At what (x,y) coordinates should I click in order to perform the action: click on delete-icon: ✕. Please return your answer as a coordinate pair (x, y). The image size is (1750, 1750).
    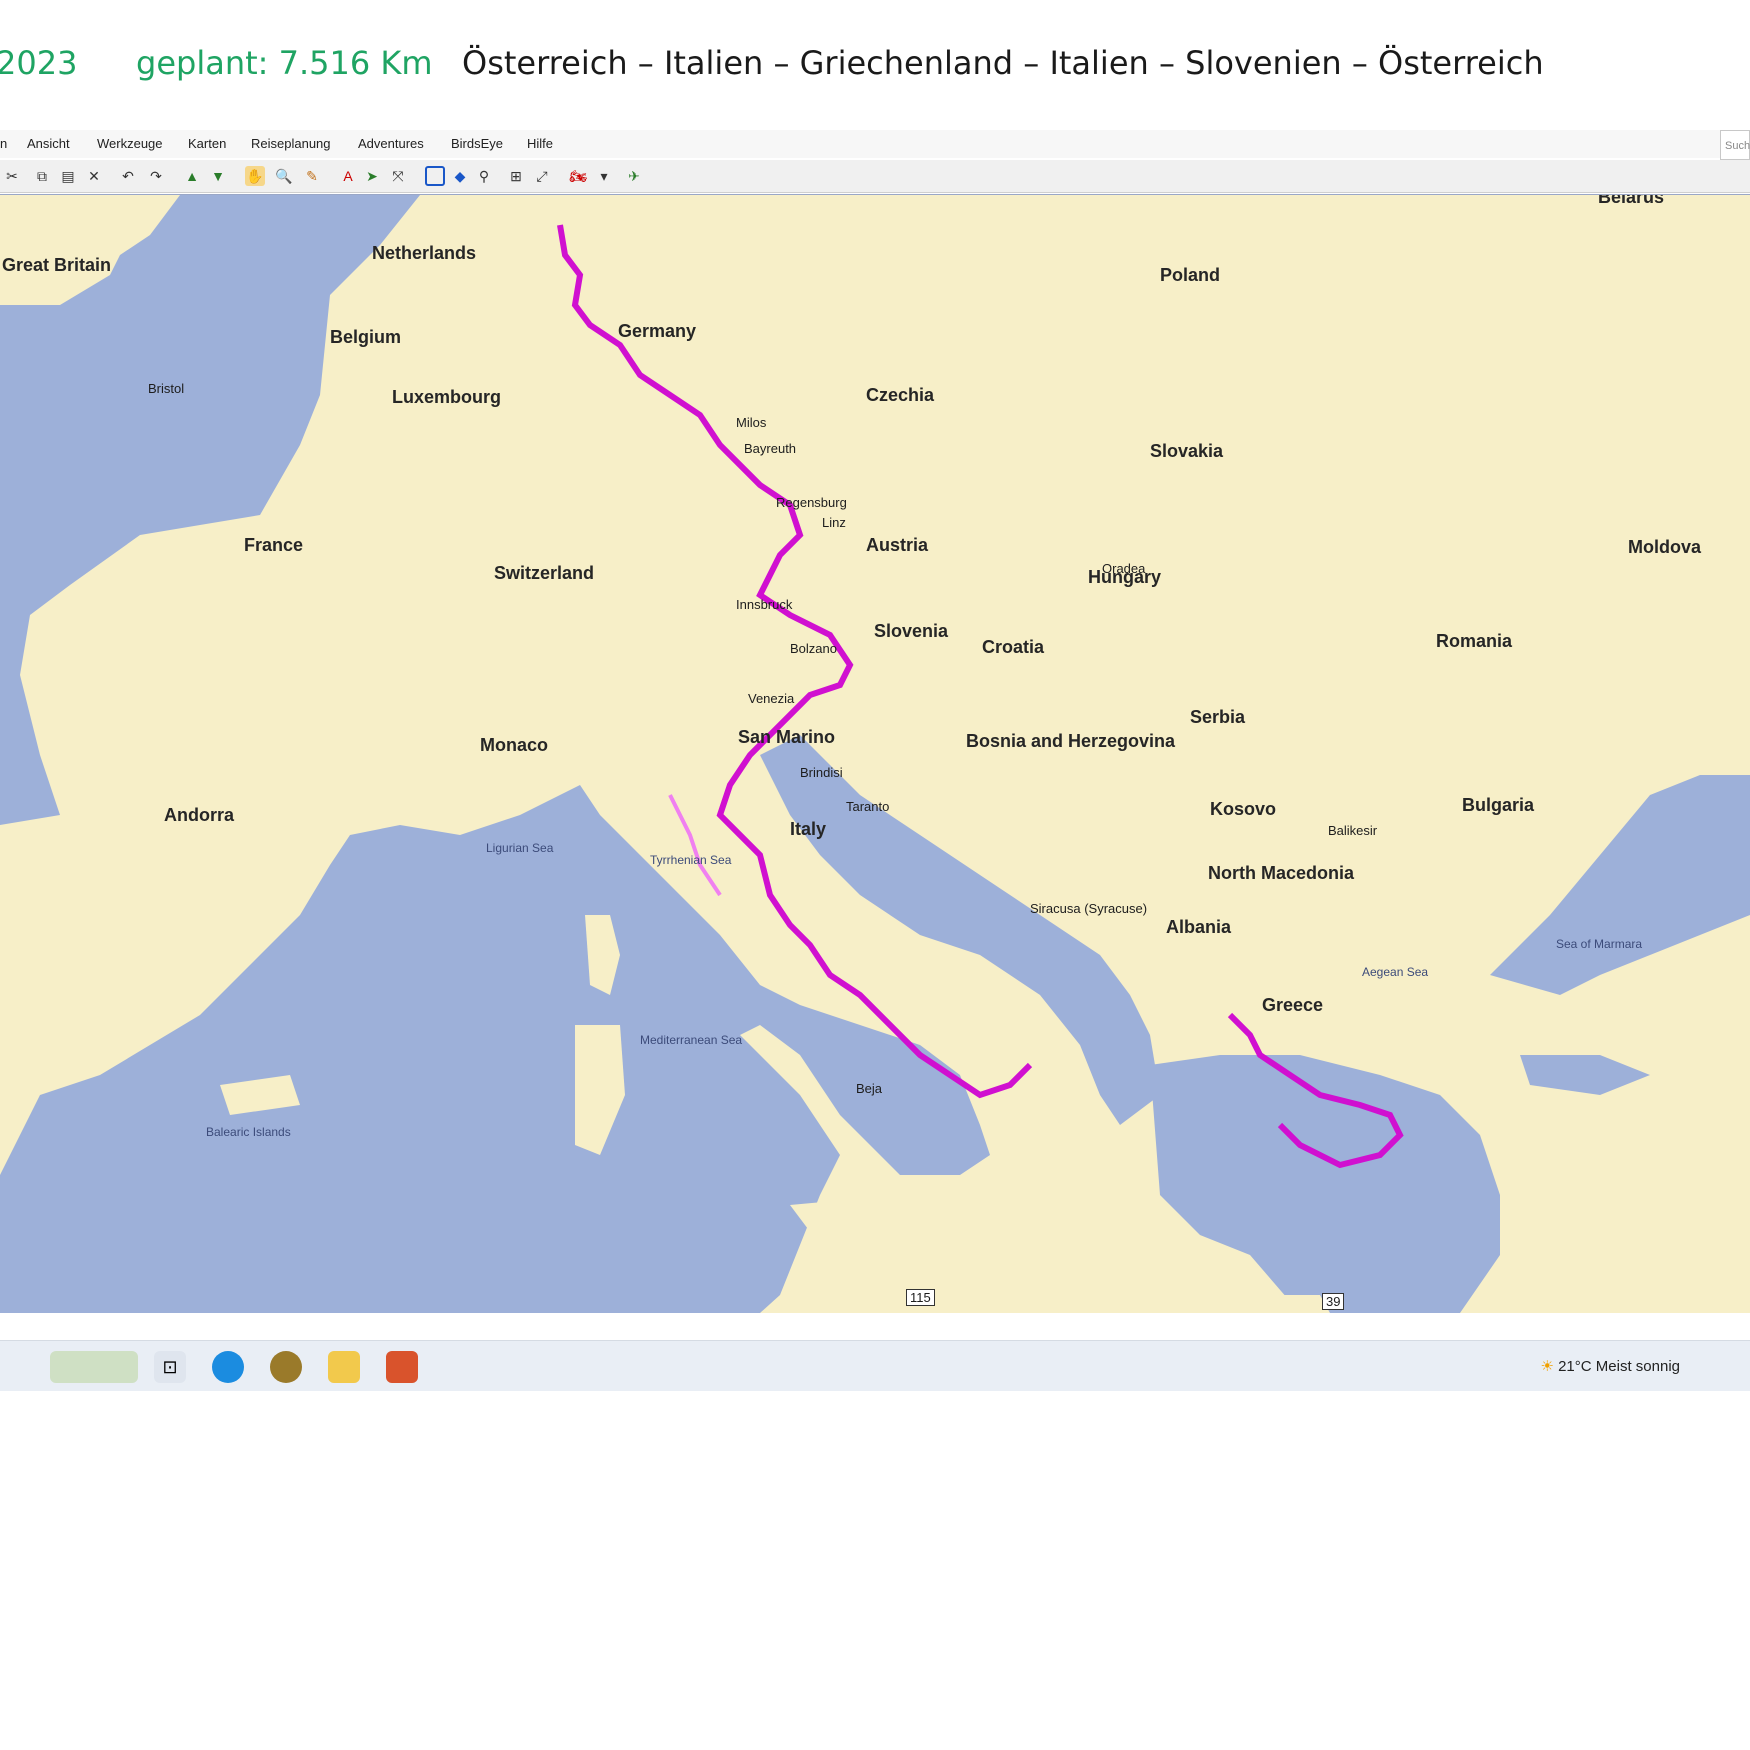
    Looking at the image, I should click on (94, 176).